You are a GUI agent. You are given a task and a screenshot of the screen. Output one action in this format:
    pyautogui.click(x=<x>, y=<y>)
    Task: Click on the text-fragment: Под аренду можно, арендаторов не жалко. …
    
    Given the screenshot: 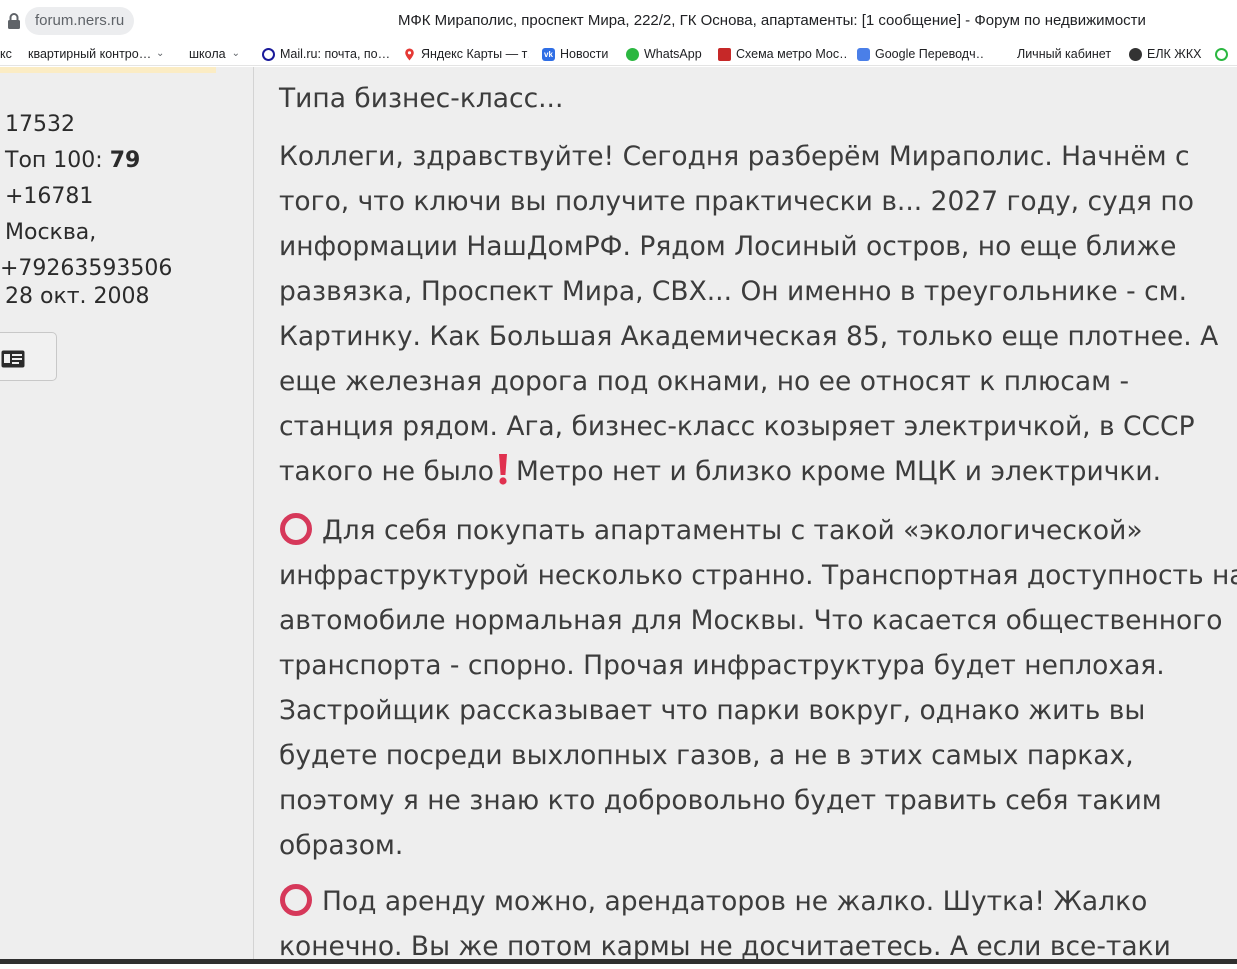 What is the action you would take?
    pyautogui.click(x=735, y=901)
    